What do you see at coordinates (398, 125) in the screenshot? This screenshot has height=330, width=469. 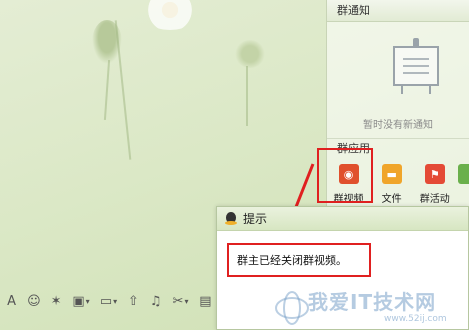 I see `notice-empty-text: 暂时没有新通知` at bounding box center [398, 125].